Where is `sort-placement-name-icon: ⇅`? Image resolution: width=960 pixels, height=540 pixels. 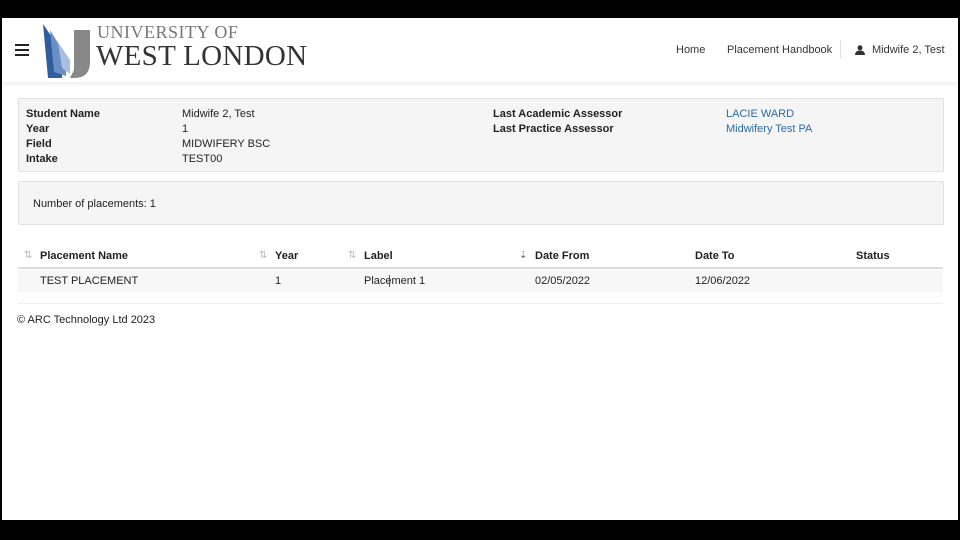
sort-placement-name-icon: ⇅ is located at coordinates (28, 255).